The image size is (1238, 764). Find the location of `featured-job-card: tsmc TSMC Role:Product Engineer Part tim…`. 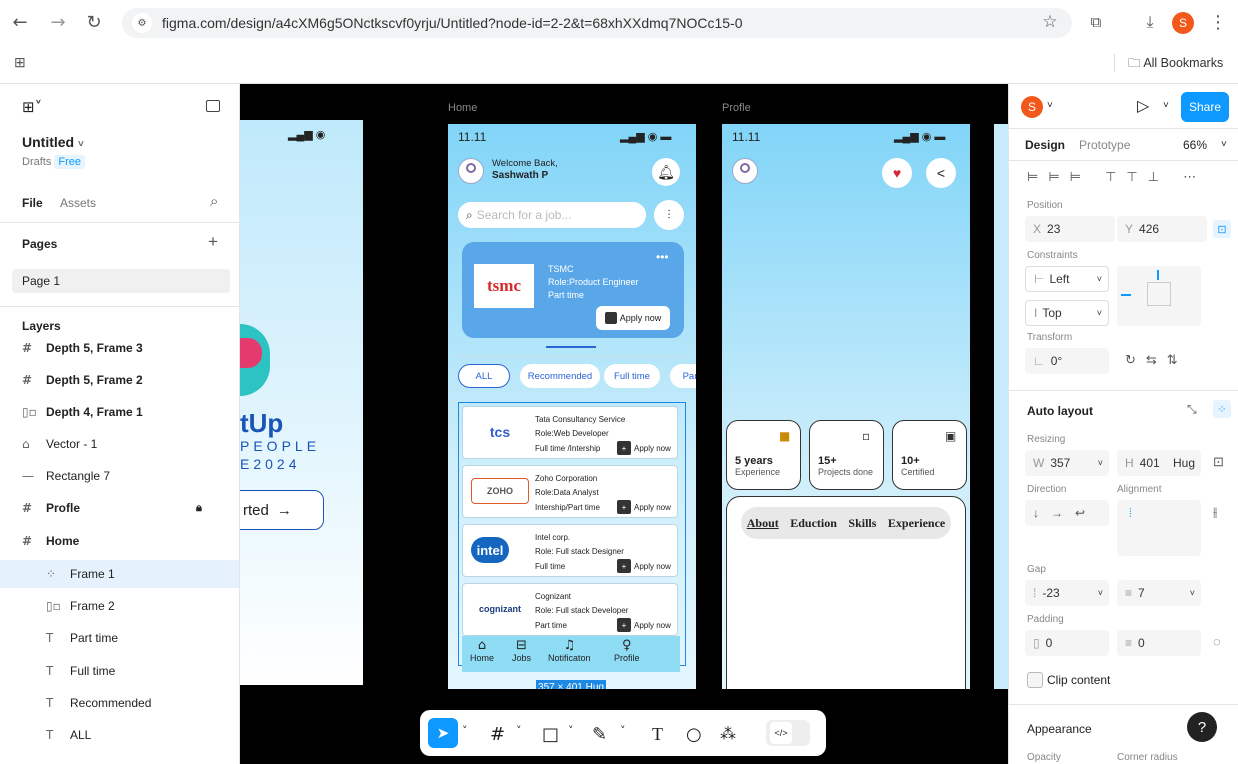

featured-job-card: tsmc TSMC Role:Product Engineer Part tim… is located at coordinates (573, 290).